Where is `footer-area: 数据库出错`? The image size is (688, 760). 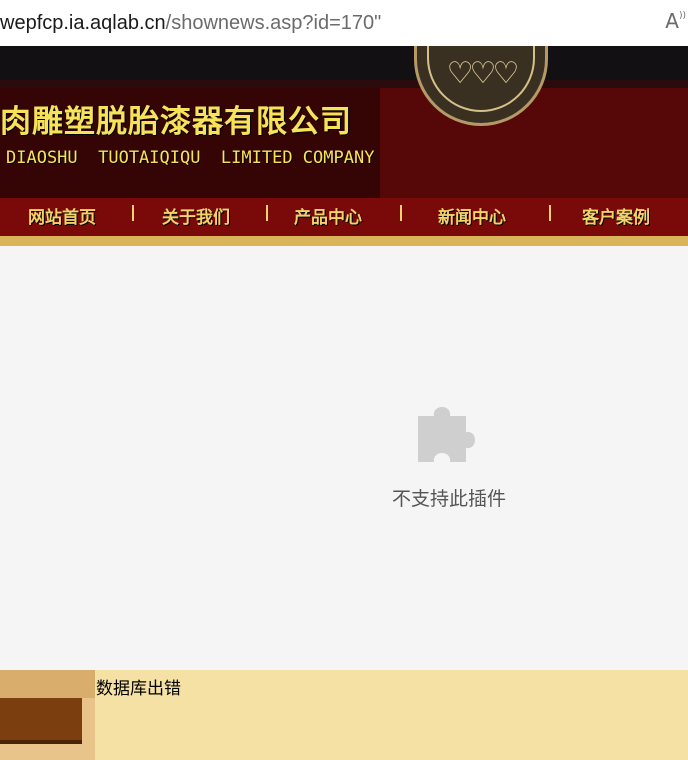 footer-area: 数据库出错 is located at coordinates (344, 715).